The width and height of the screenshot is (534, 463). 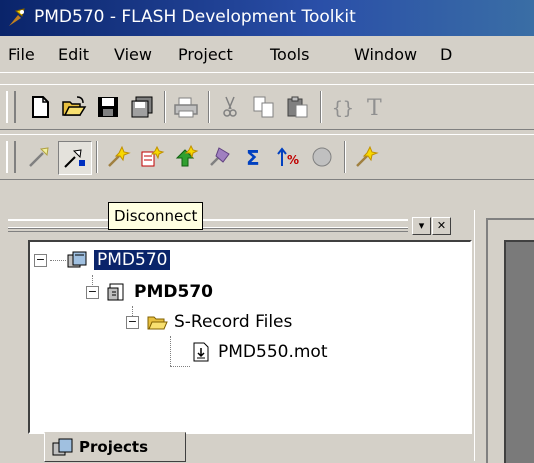 What do you see at coordinates (186, 107) in the screenshot?
I see `print-icon` at bounding box center [186, 107].